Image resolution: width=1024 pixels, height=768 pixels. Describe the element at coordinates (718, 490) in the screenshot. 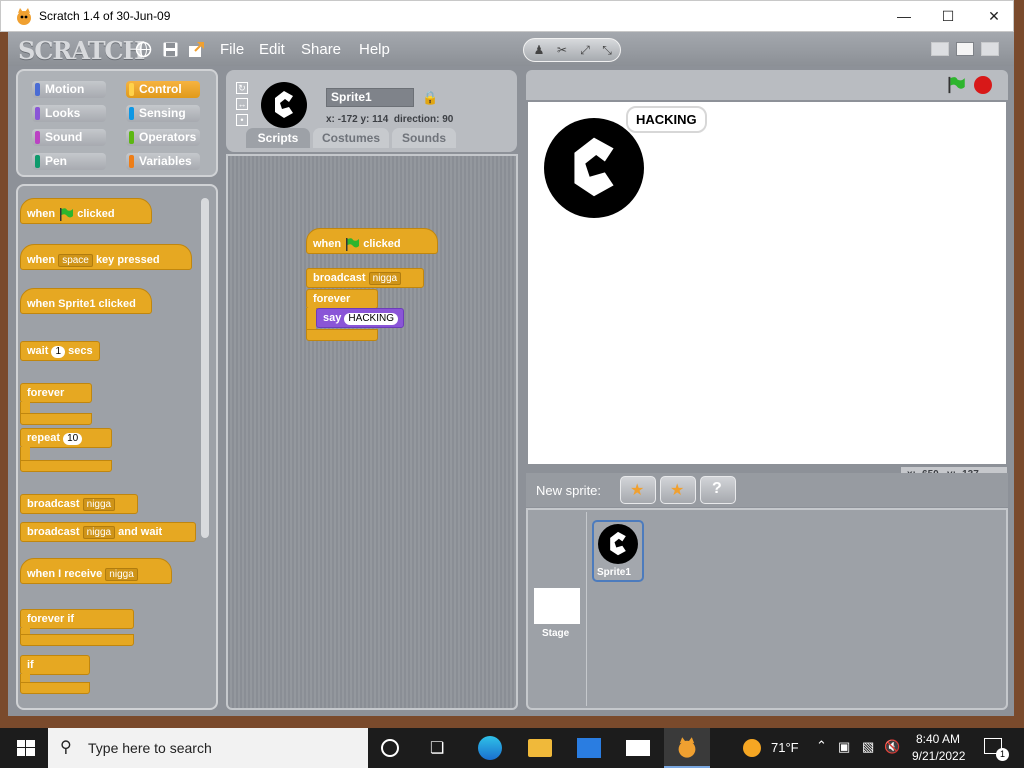

I see `random-sprite-button: ?` at that location.